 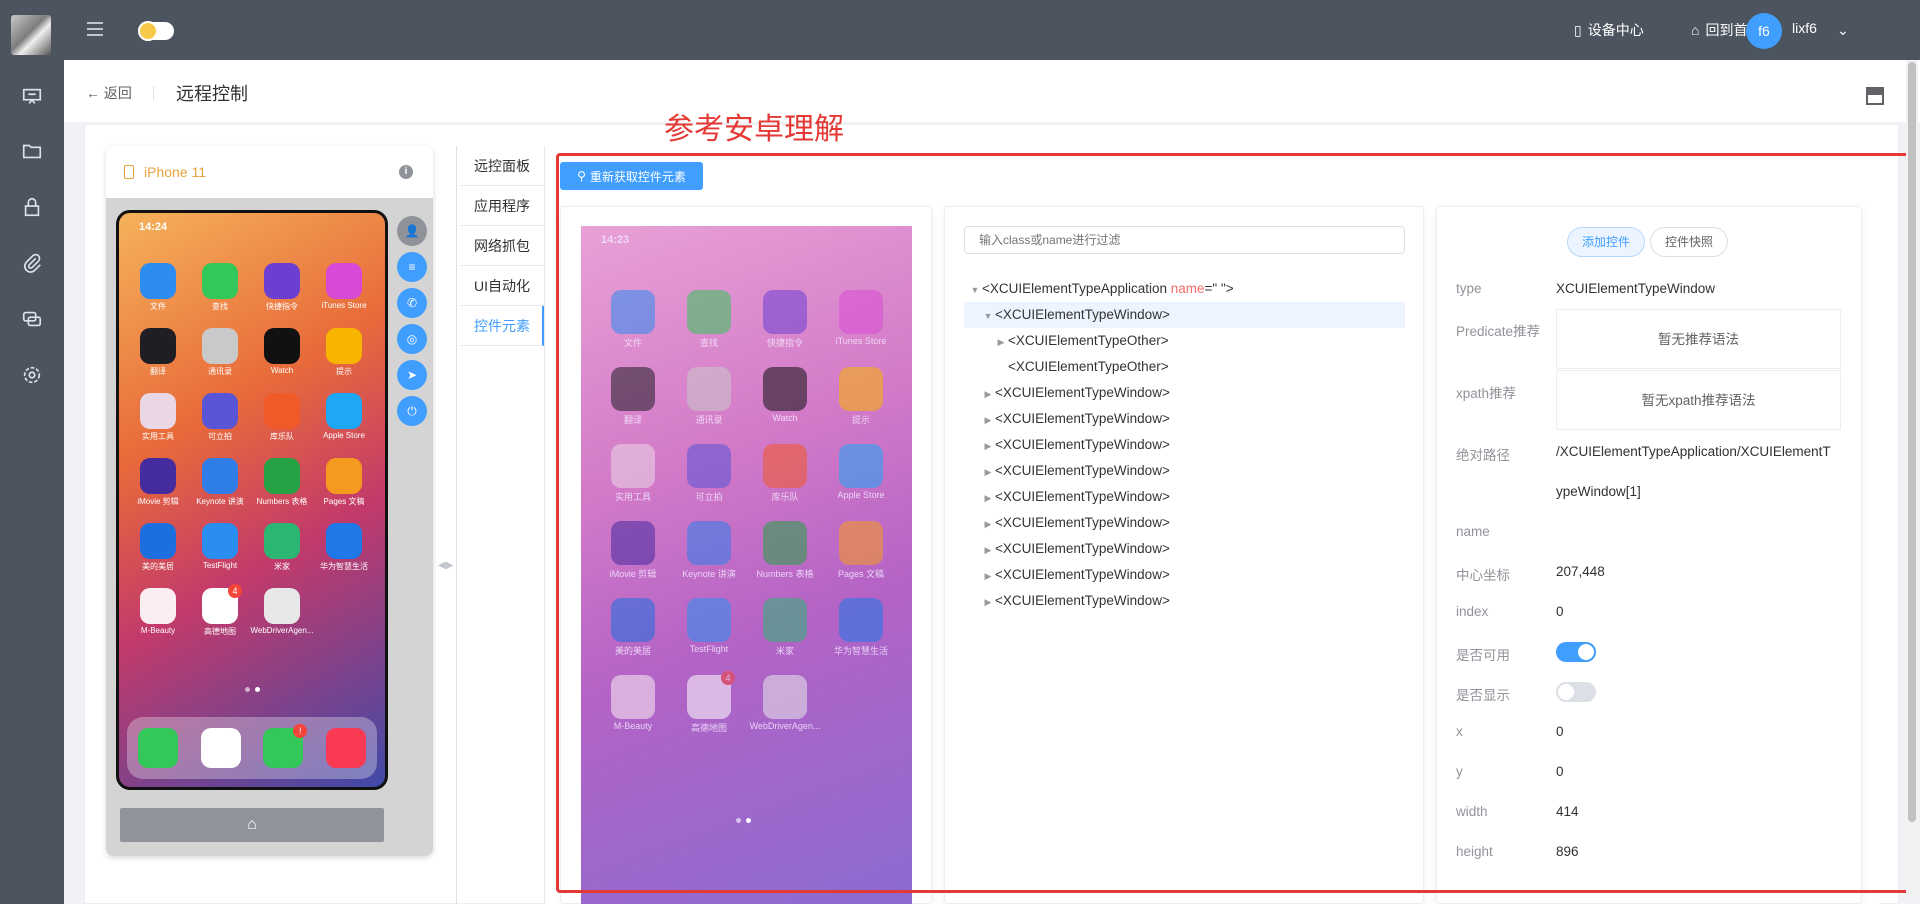 I want to click on theme-toggle, so click(x=156, y=31).